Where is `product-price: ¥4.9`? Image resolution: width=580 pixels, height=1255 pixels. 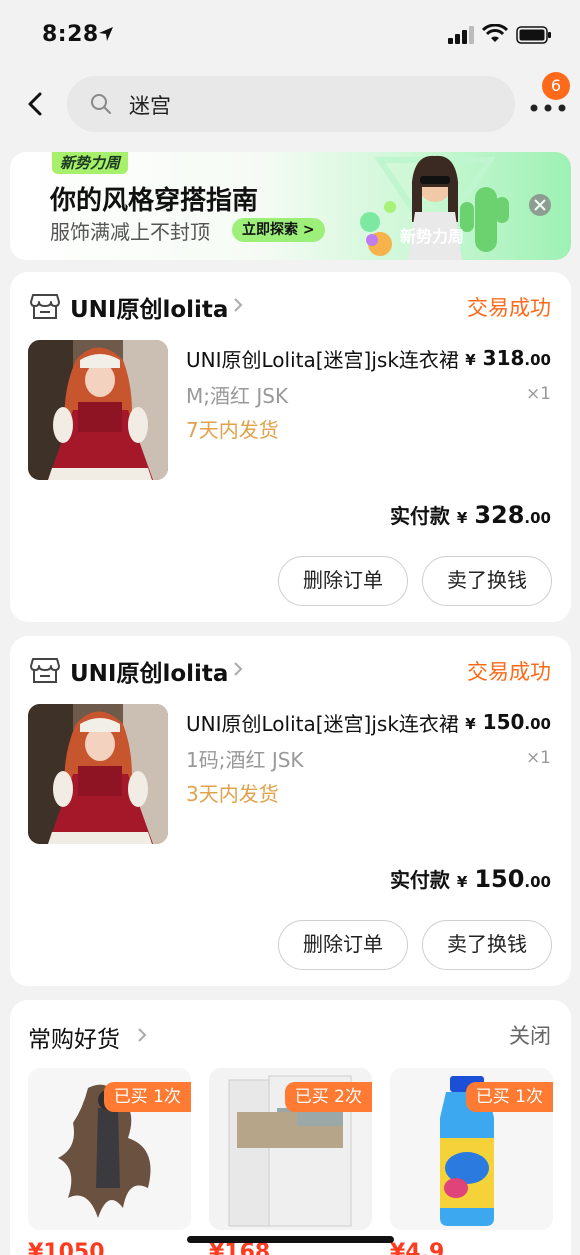
product-price: ¥4.9 is located at coordinates (417, 1247).